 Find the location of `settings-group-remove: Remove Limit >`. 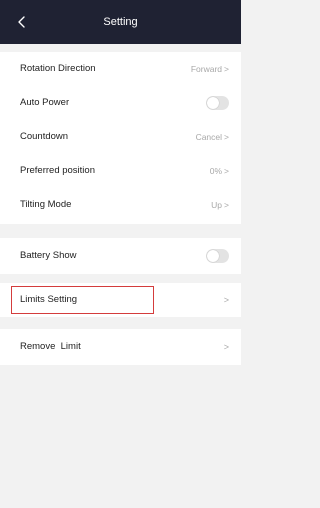

settings-group-remove: Remove Limit > is located at coordinates (120, 347).